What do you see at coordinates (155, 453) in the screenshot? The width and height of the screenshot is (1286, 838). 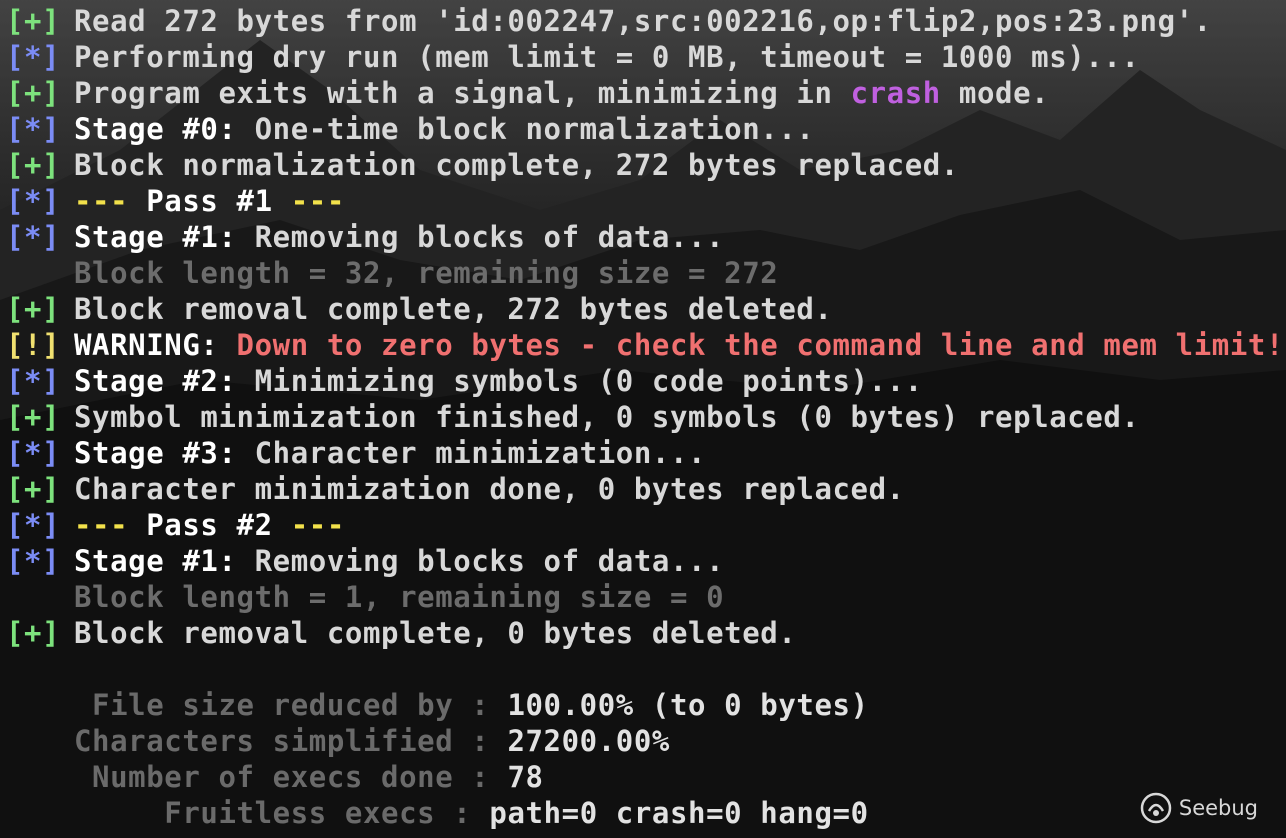 I see `stage-label: Stage #3:` at bounding box center [155, 453].